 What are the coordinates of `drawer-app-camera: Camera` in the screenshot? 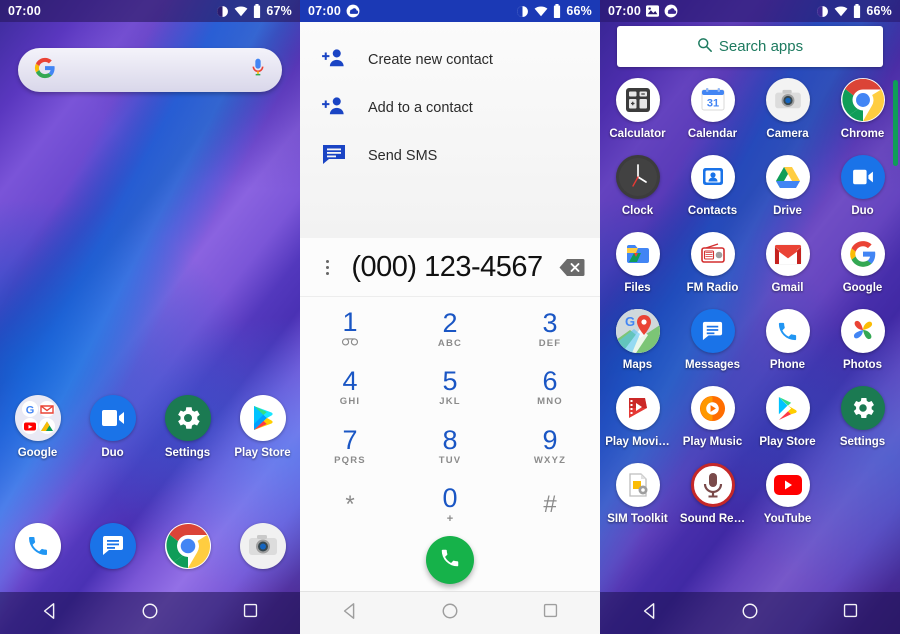 It's located at (787, 109).